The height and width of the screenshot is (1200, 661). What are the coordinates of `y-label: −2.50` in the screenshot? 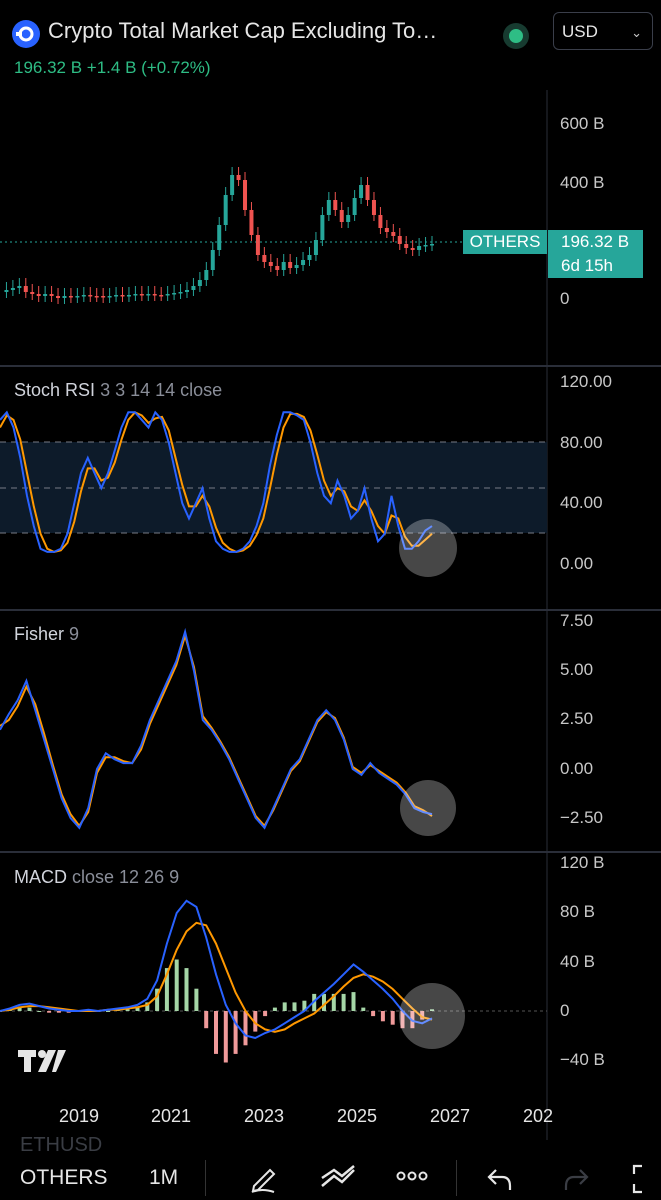 It's located at (582, 817).